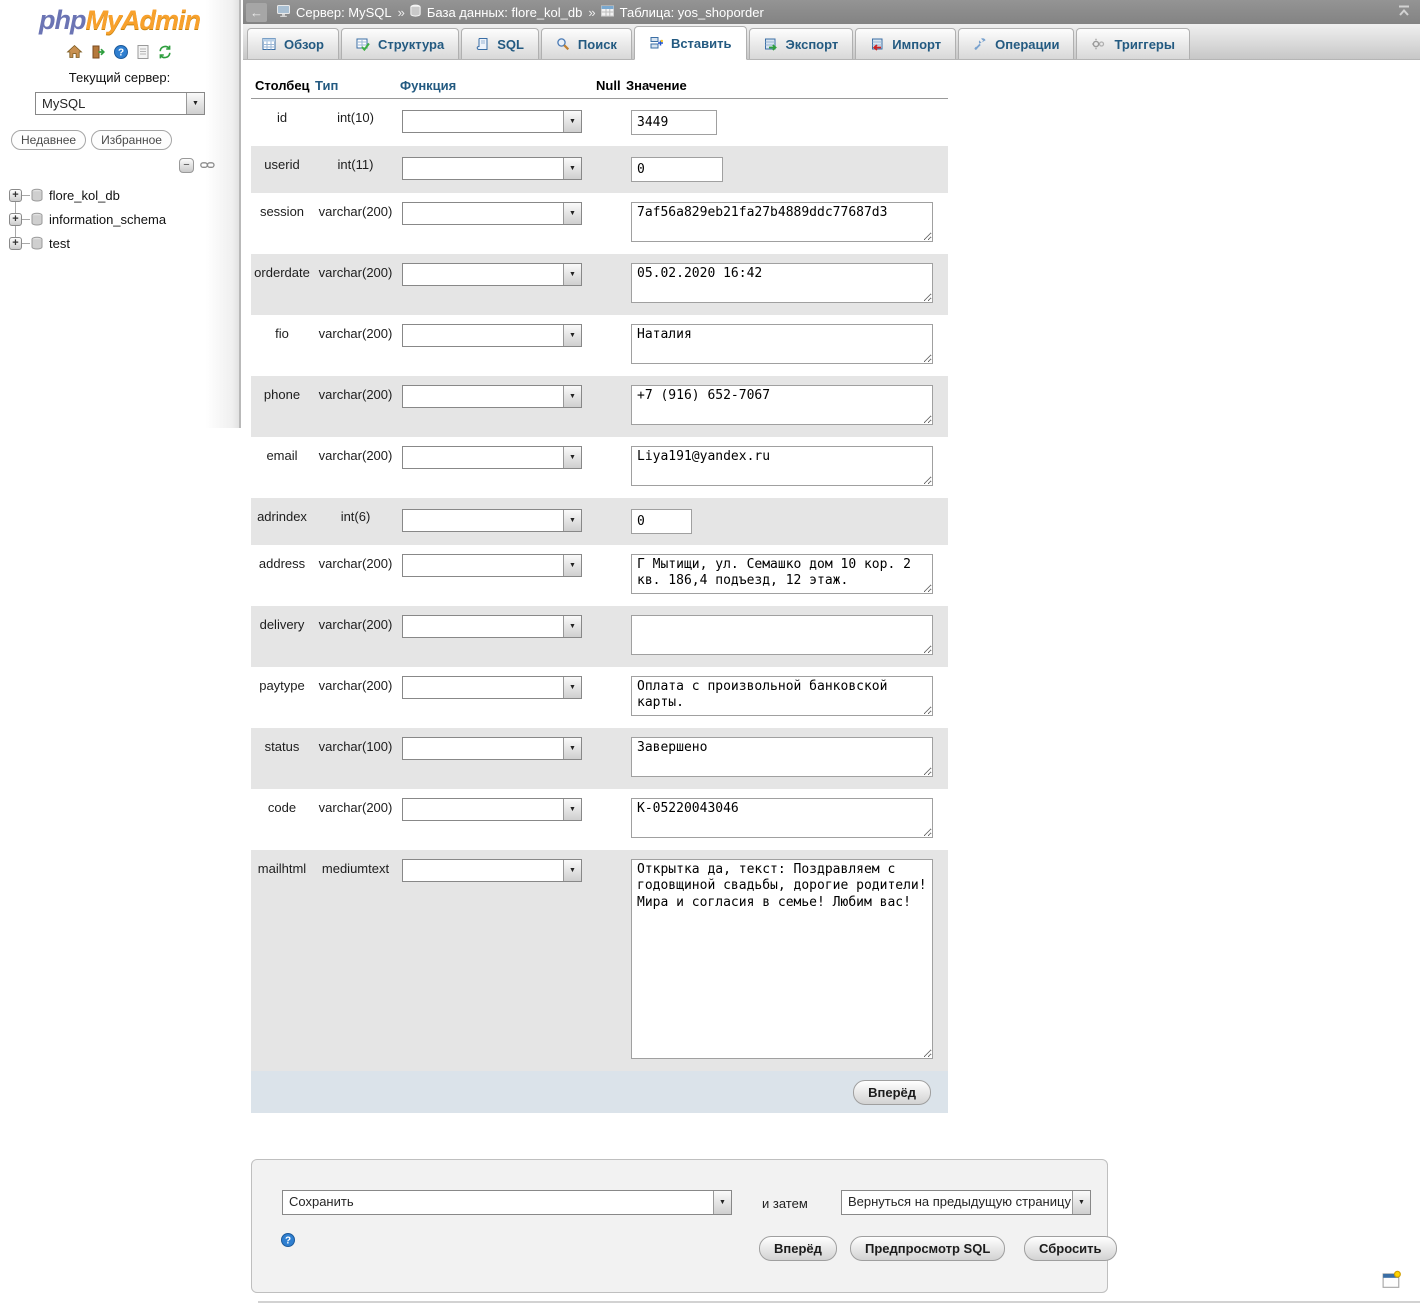 Image resolution: width=1420 pixels, height=1305 pixels. What do you see at coordinates (782, 405) in the screenshot?
I see `value-textarea: +7 (916) 652-7067` at bounding box center [782, 405].